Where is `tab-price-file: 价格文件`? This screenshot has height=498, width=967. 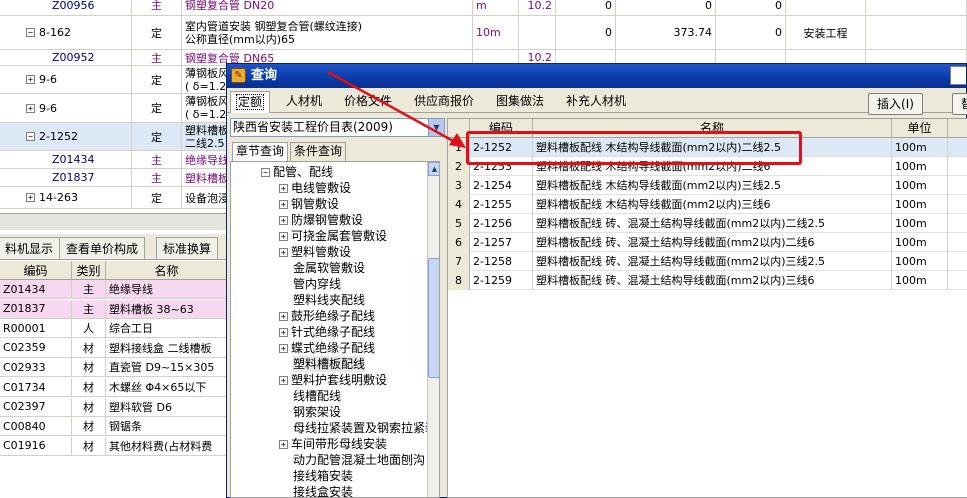
tab-price-file: 价格文件 is located at coordinates (368, 102).